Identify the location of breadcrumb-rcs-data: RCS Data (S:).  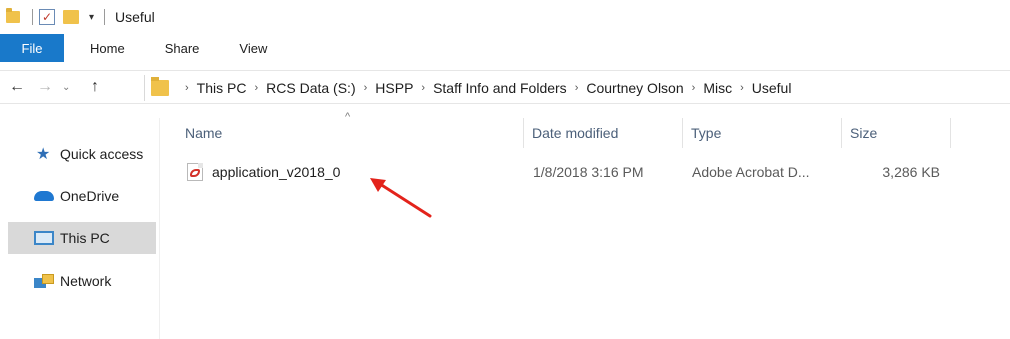
(310, 88).